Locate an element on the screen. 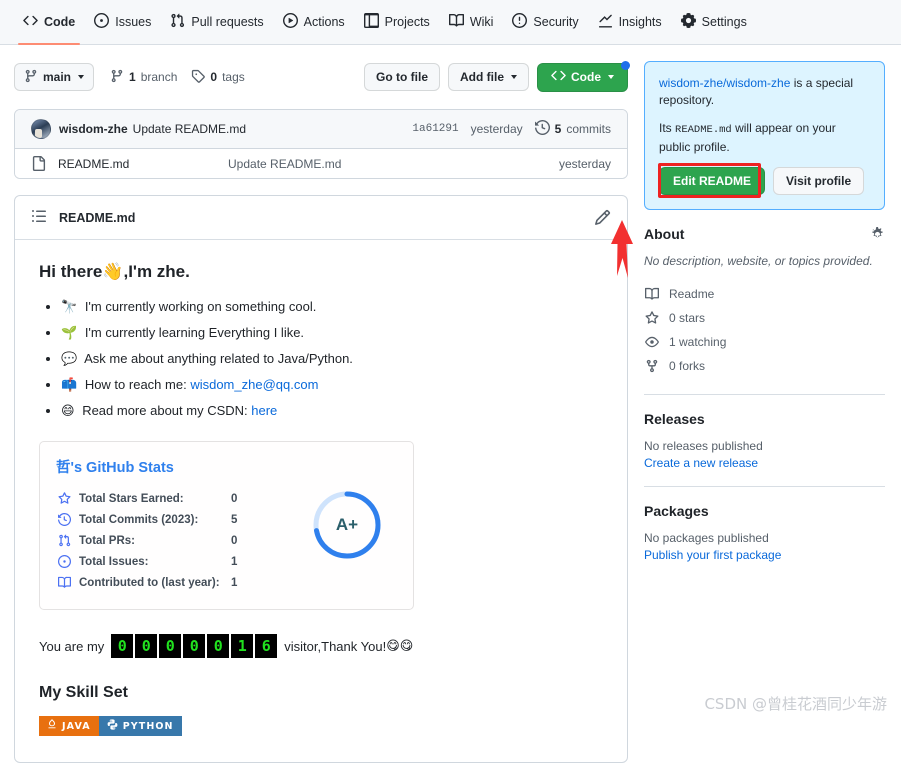 Image resolution: width=901 pixels, height=763 pixels. nav-item-settings: Settings is located at coordinates (714, 22).